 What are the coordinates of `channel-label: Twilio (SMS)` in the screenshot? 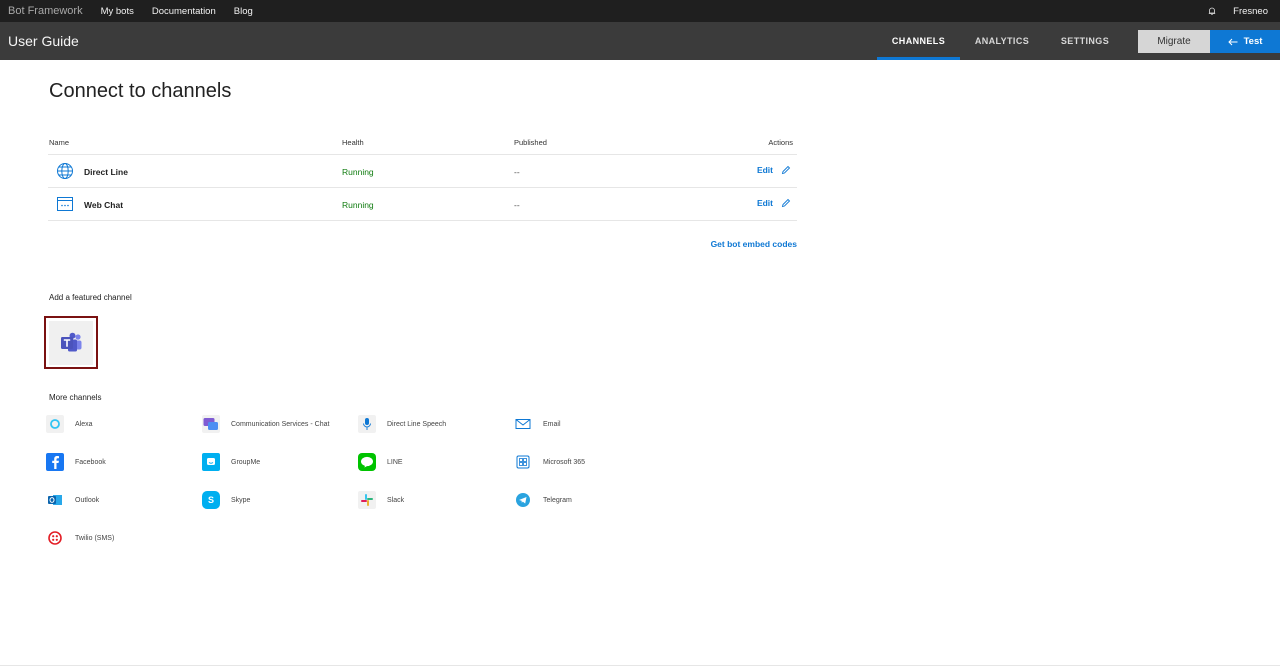 It's located at (95, 538).